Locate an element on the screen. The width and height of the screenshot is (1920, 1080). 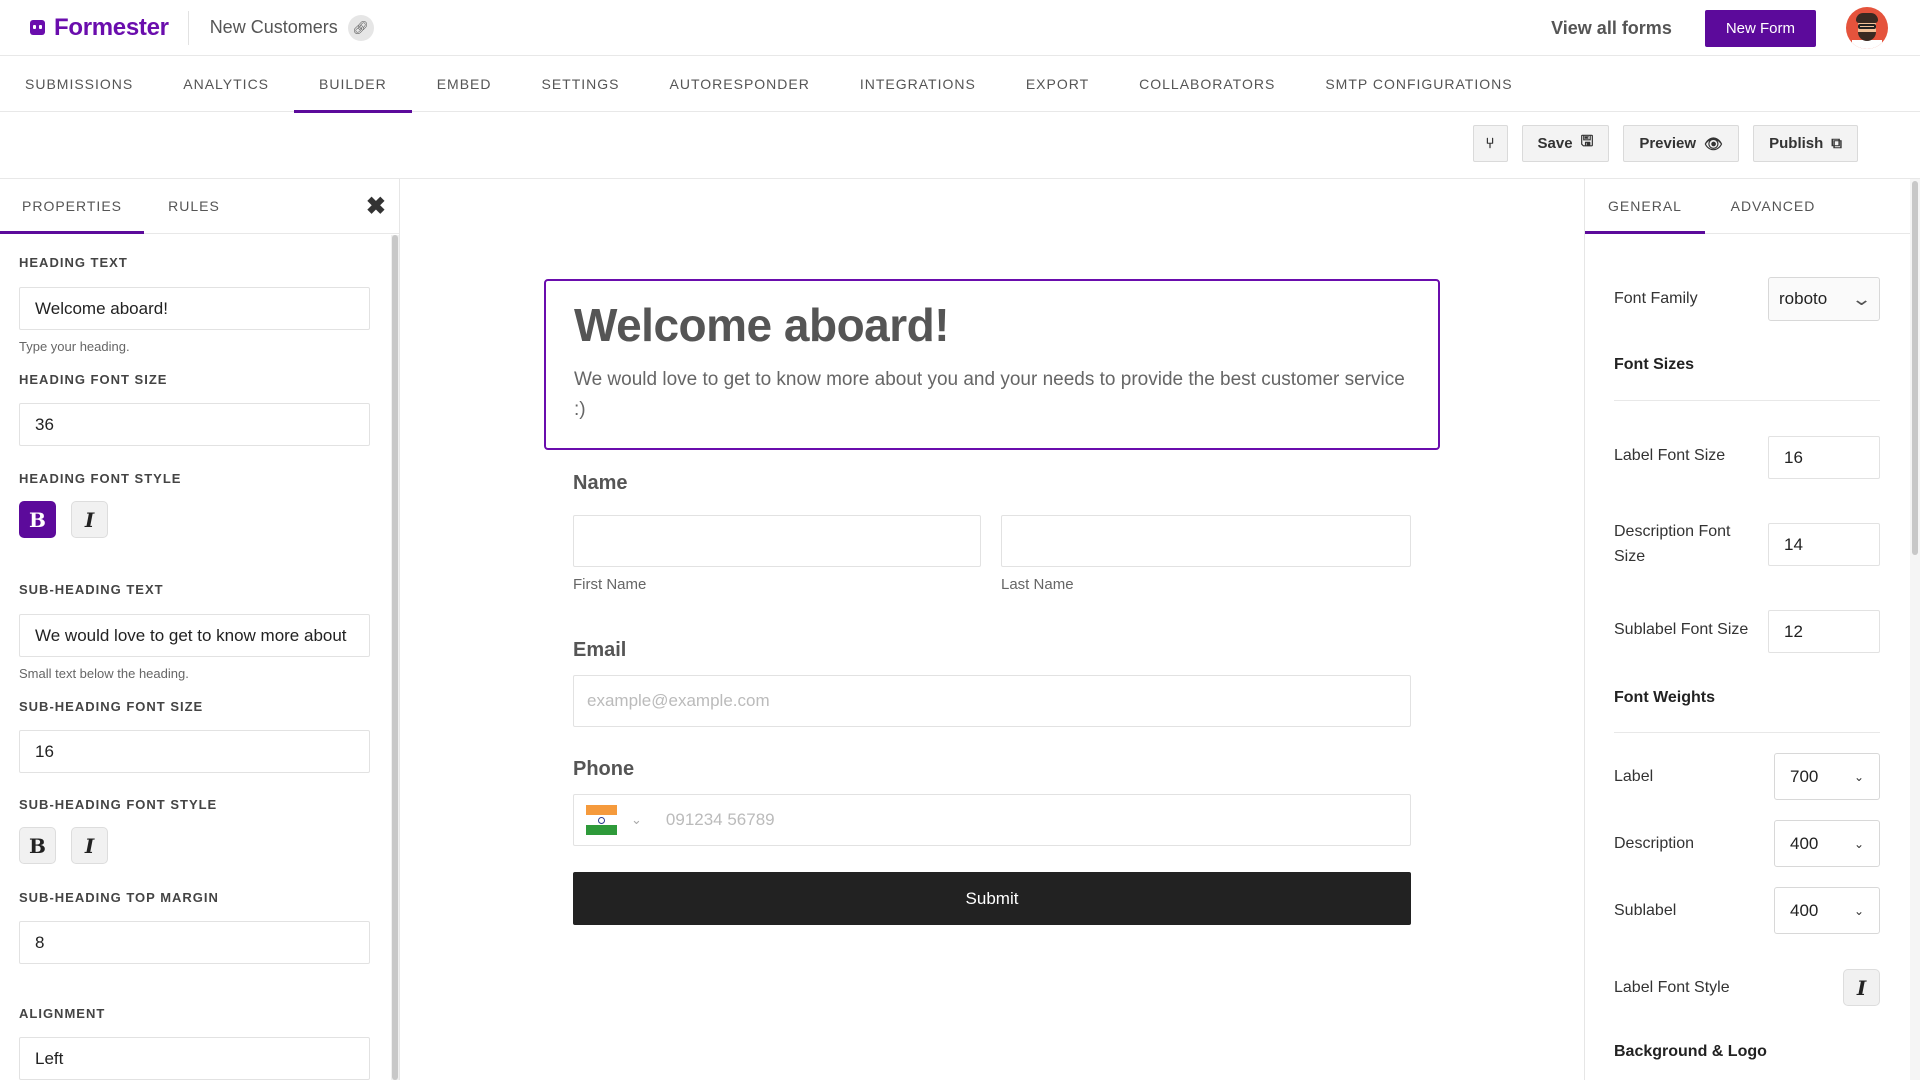
name-label: Name is located at coordinates (600, 483).